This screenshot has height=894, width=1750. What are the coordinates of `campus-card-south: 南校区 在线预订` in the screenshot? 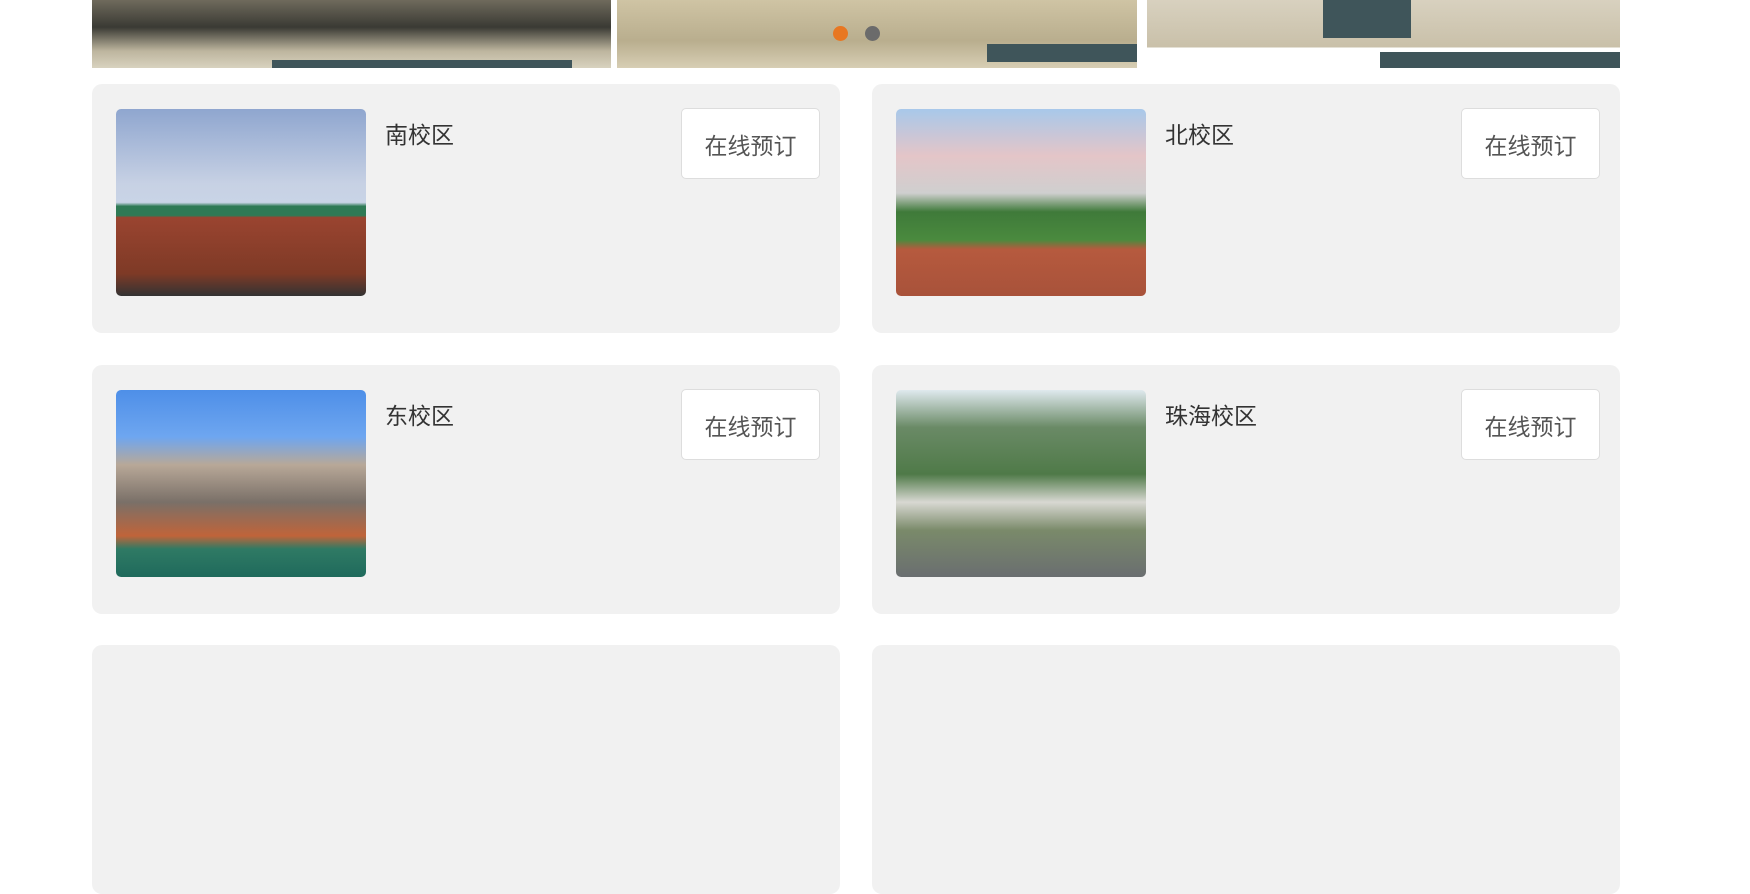 It's located at (466, 208).